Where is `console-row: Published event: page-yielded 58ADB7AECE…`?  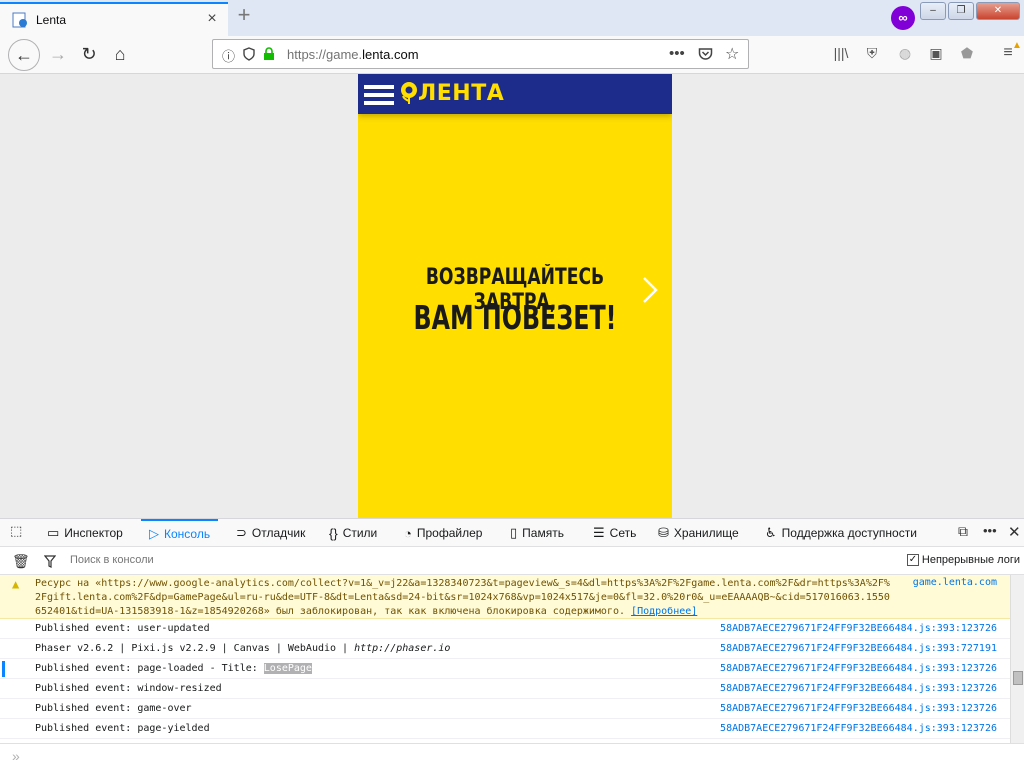 console-row: Published event: page-yielded 58ADB7AECE… is located at coordinates (505, 729).